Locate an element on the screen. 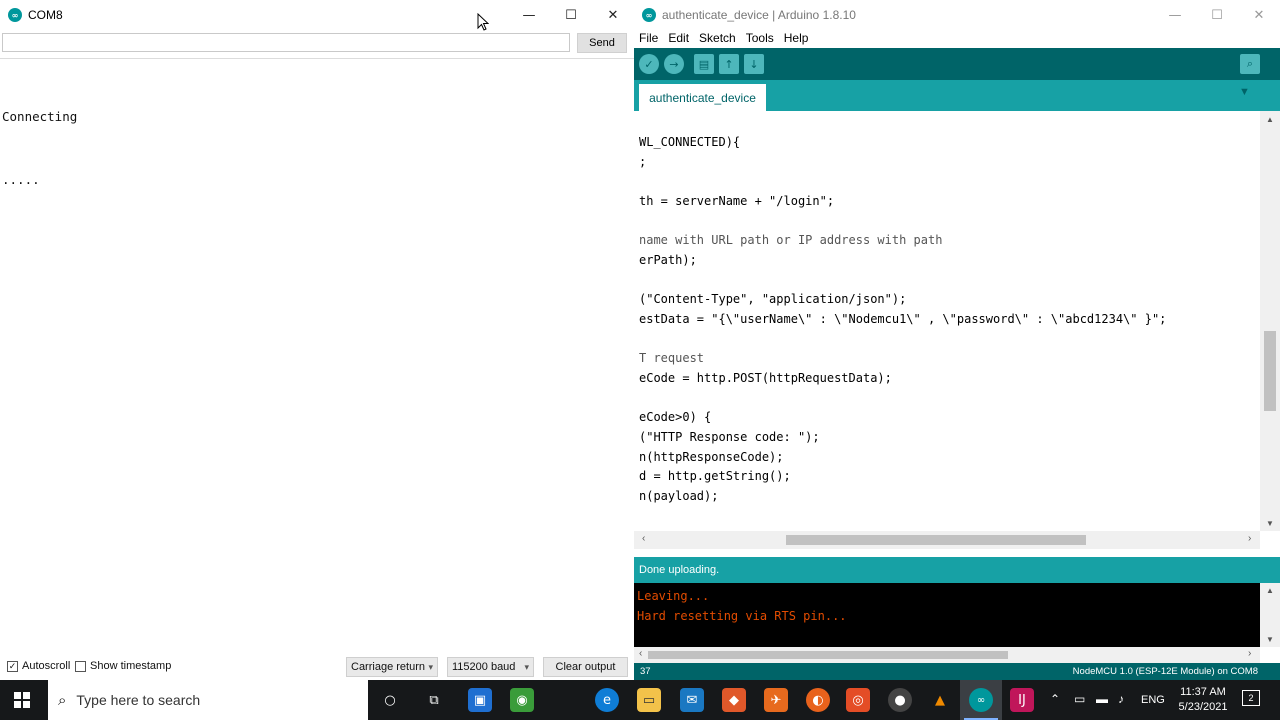 This screenshot has height=720, width=1280. show-timestamp-checkbox is located at coordinates (80, 666).